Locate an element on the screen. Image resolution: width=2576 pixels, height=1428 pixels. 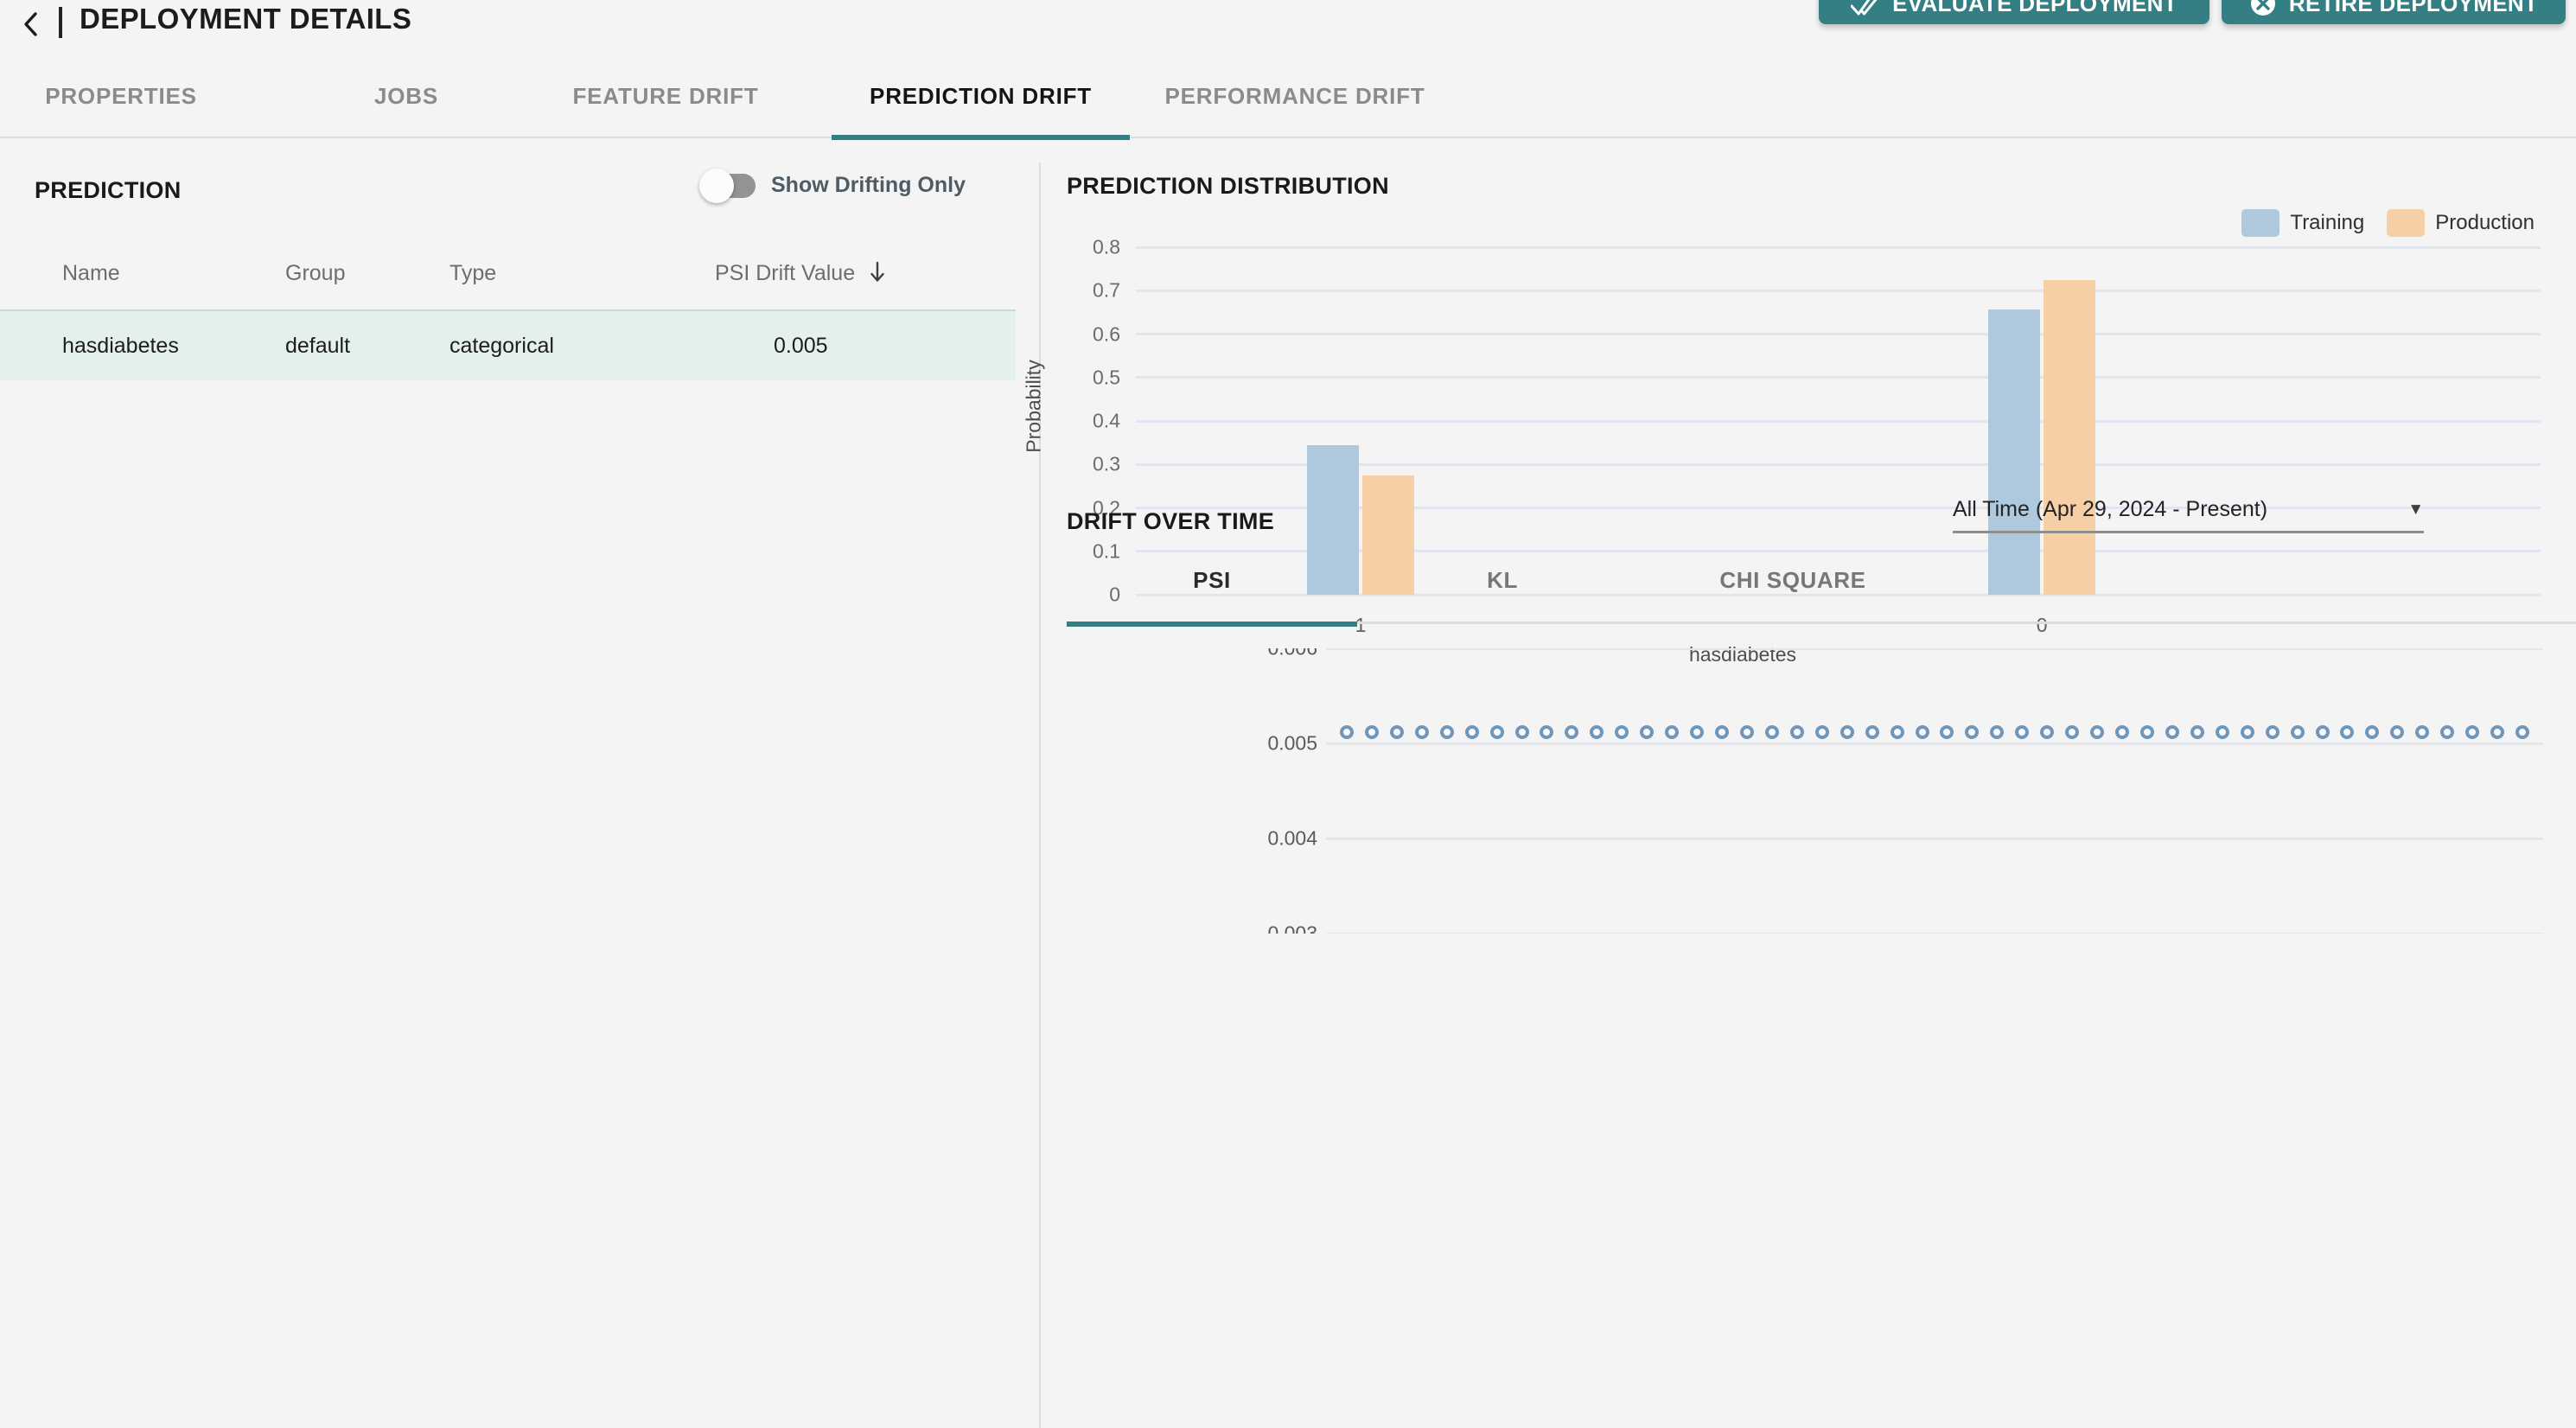
title-separator is located at coordinates (60, 23).